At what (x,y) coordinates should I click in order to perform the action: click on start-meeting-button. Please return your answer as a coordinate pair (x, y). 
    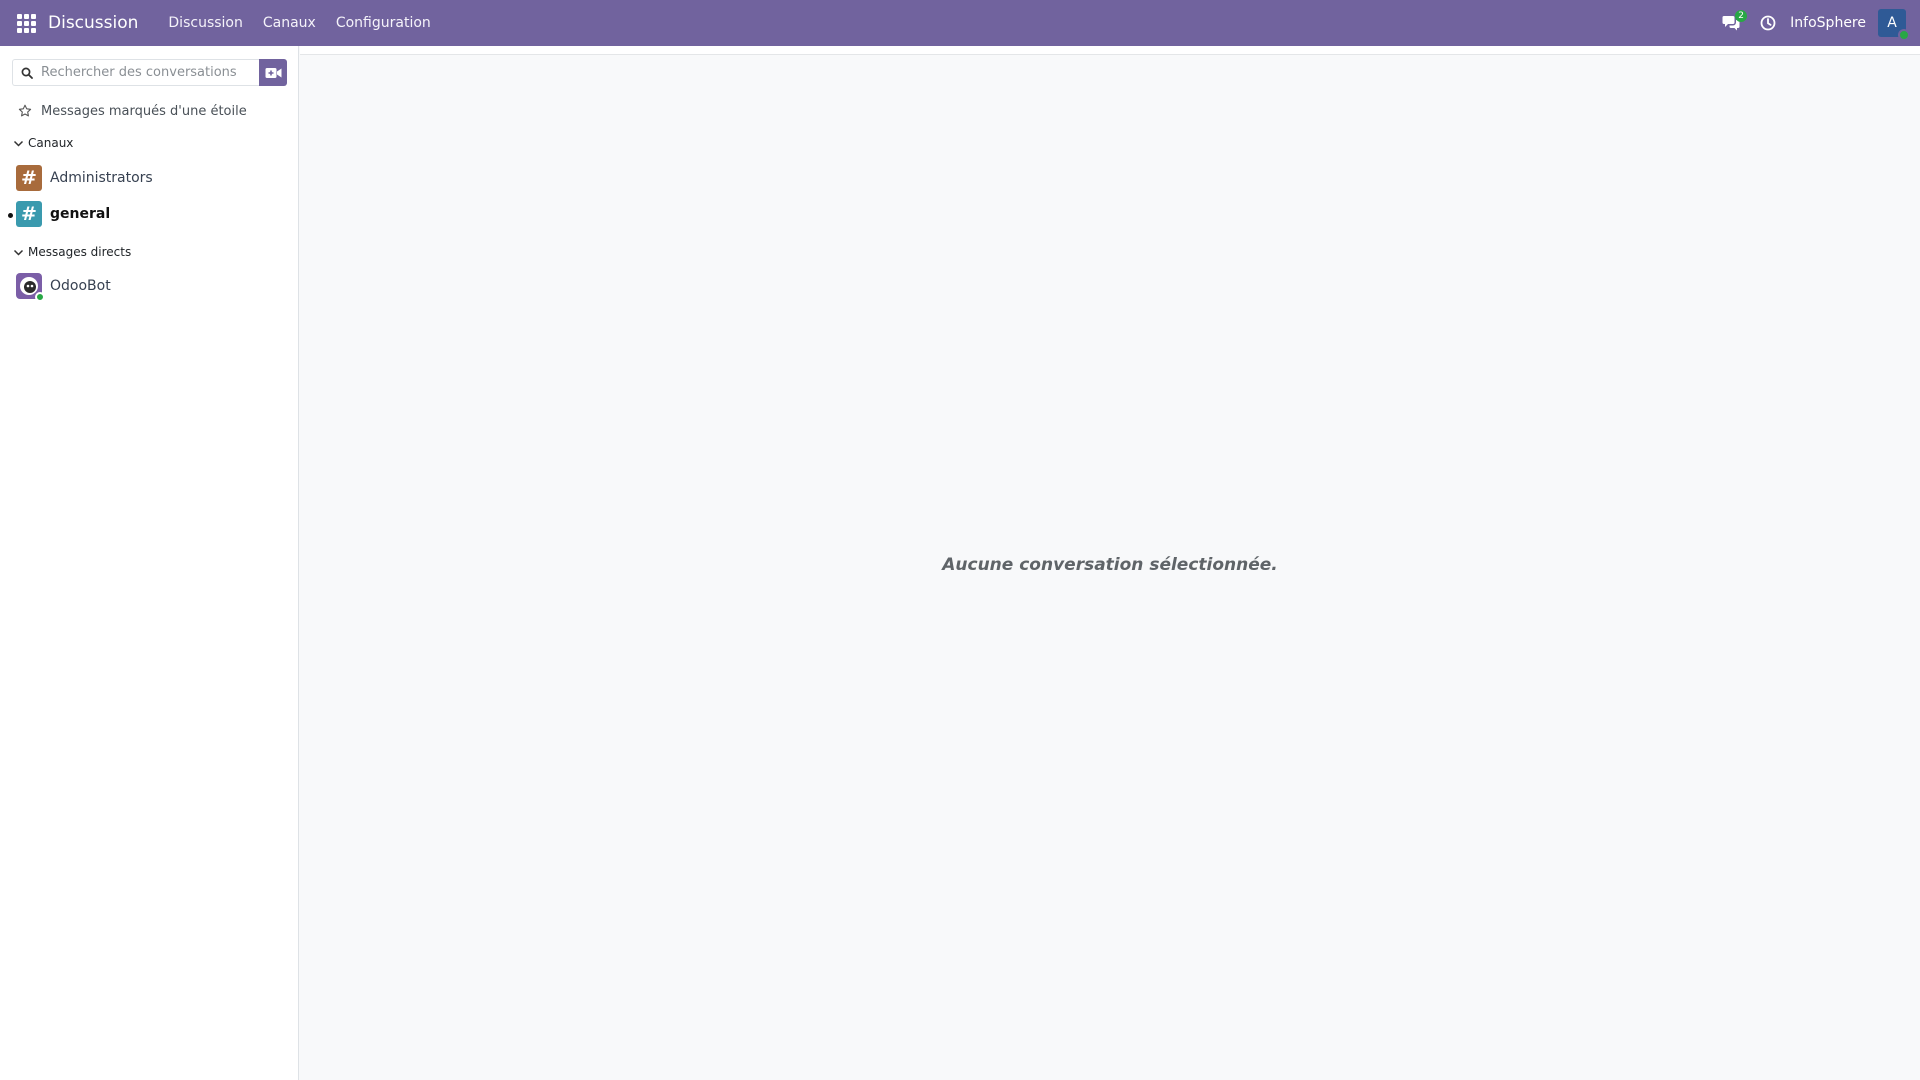
    Looking at the image, I should click on (273, 72).